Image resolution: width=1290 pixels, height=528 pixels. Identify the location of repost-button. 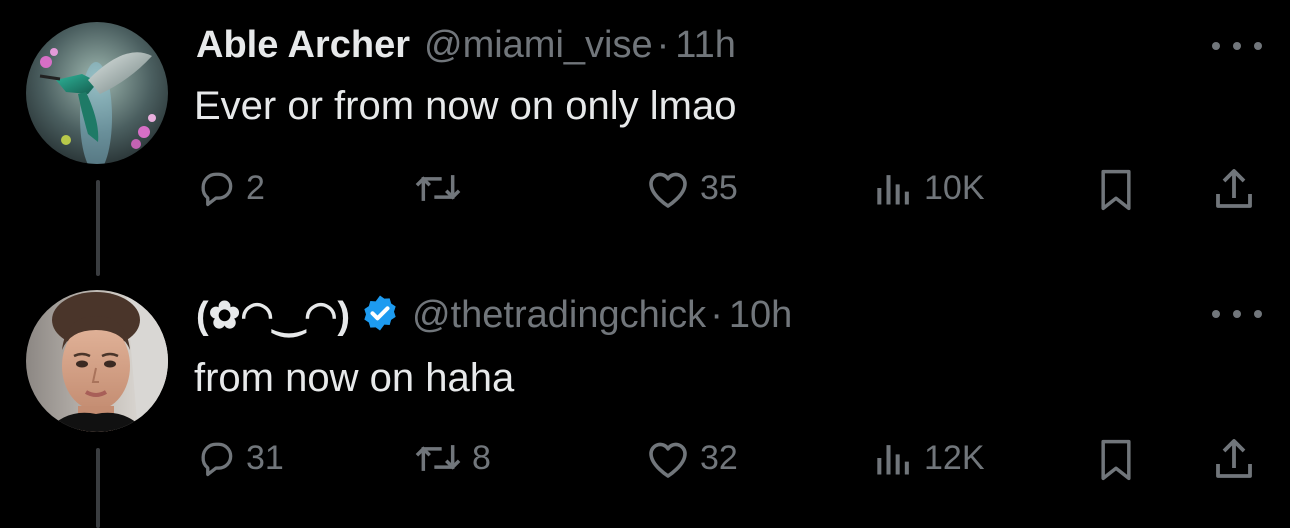
(442, 188).